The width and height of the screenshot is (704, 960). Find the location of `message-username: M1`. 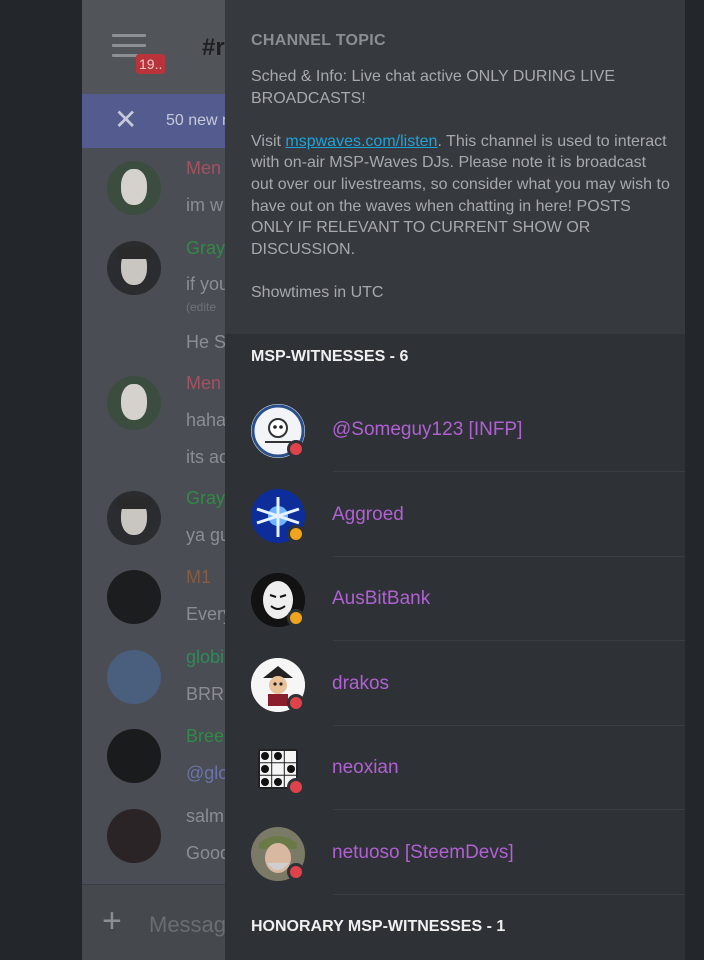

message-username: M1 is located at coordinates (198, 577).